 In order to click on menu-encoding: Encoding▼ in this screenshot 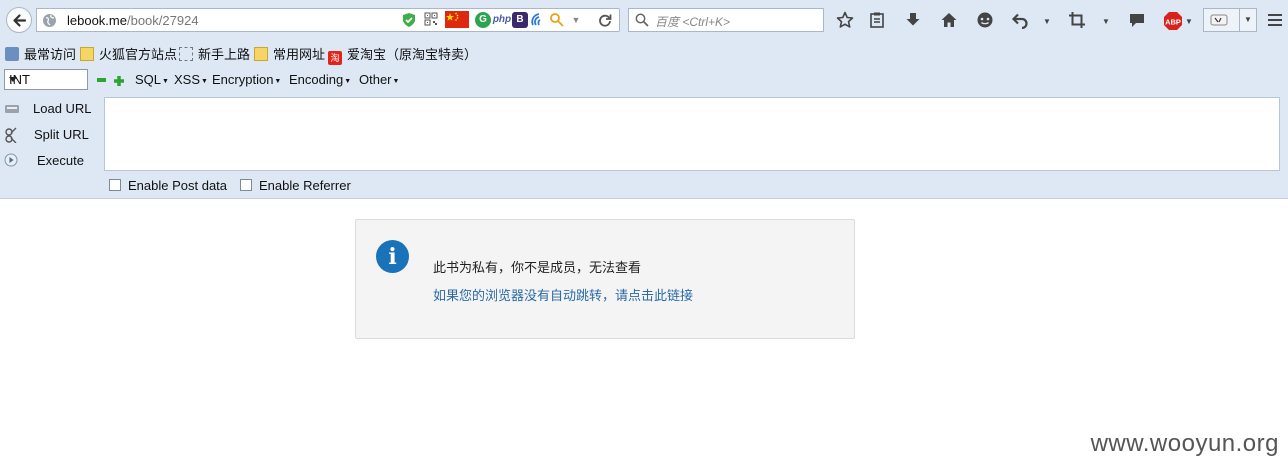, I will do `click(320, 79)`.